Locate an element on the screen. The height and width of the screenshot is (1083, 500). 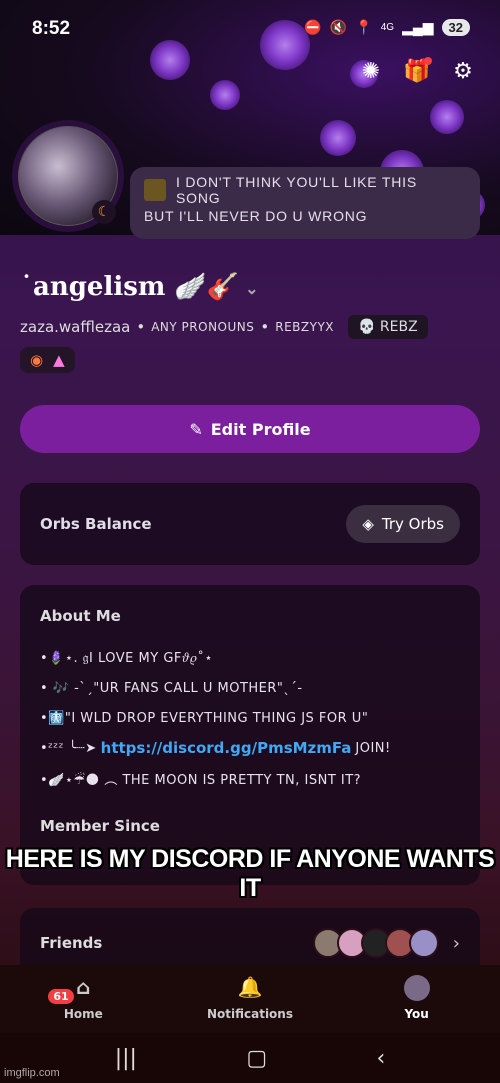
try-orbs-button: ◈ Try Orbs is located at coordinates (403, 524).